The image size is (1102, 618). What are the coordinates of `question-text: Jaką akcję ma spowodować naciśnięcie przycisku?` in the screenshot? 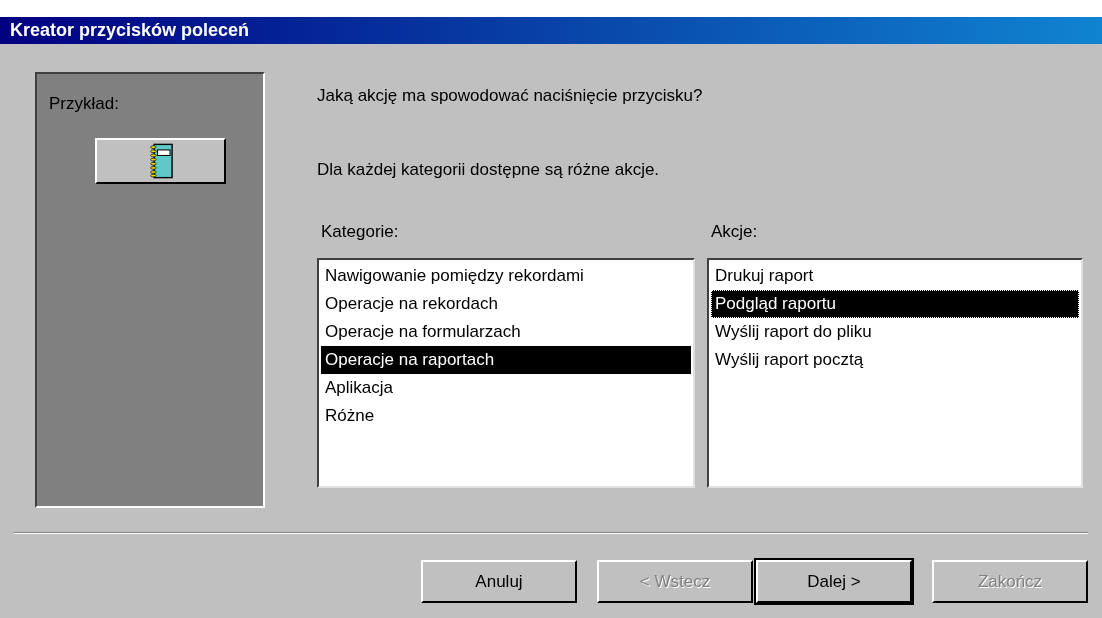 It's located at (510, 96).